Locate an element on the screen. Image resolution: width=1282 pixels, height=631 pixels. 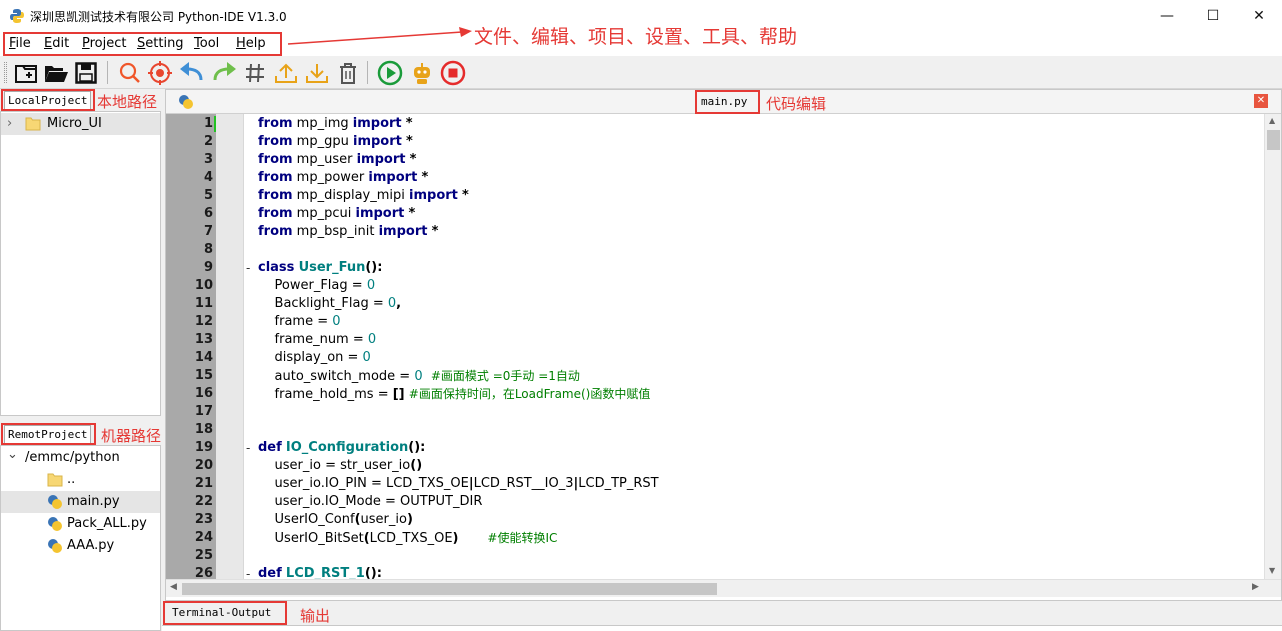
line-number: 3 is located at coordinates (208, 159).